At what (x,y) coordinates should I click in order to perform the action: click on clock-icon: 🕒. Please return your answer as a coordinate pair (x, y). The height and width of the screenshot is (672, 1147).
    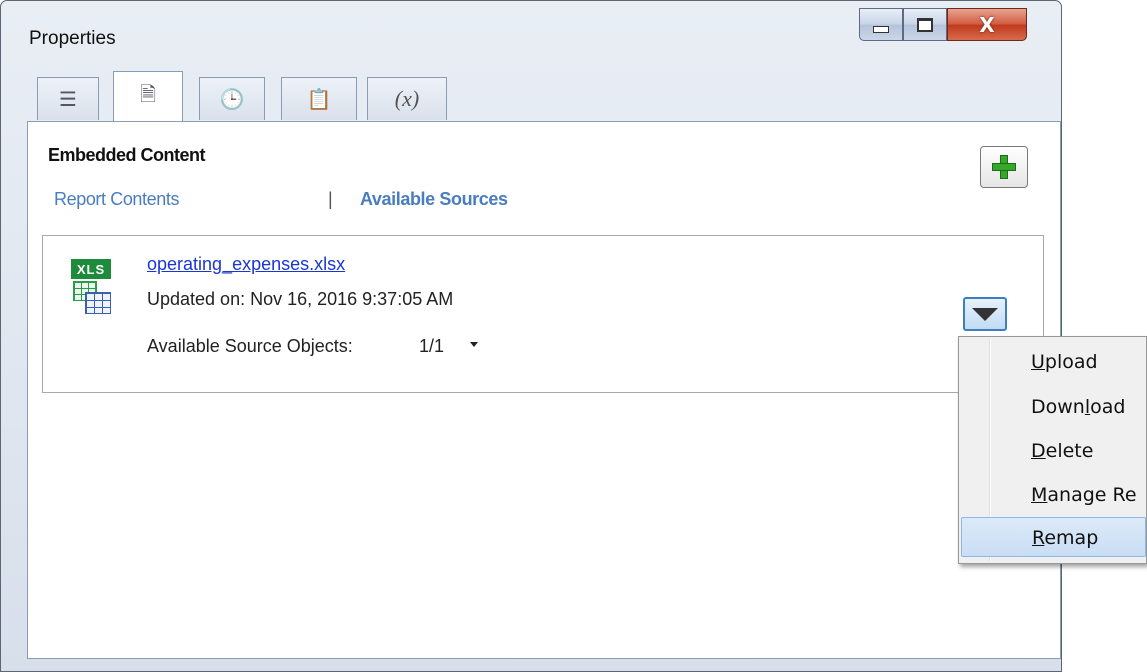
    Looking at the image, I should click on (232, 99).